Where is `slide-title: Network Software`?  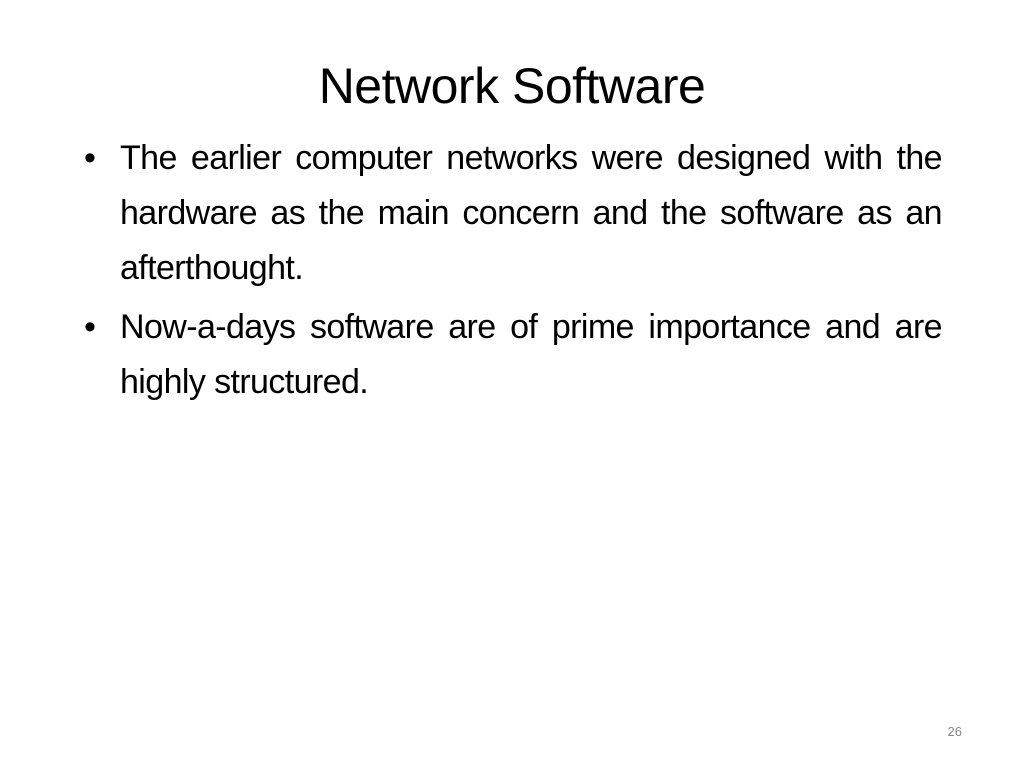
slide-title: Network Software is located at coordinates (512, 86).